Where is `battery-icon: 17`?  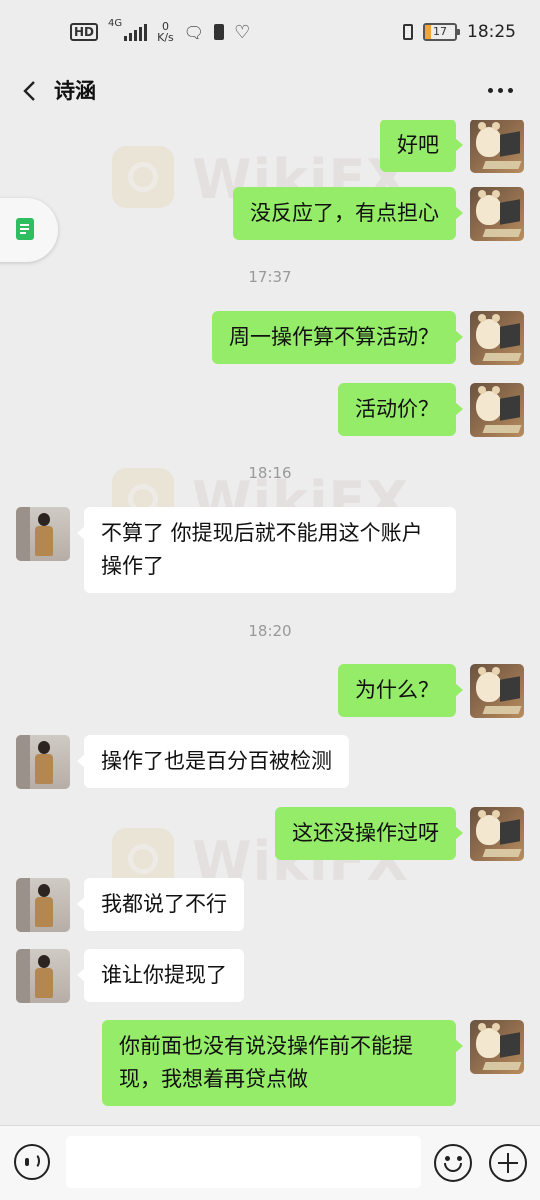
battery-icon: 17 is located at coordinates (441, 32).